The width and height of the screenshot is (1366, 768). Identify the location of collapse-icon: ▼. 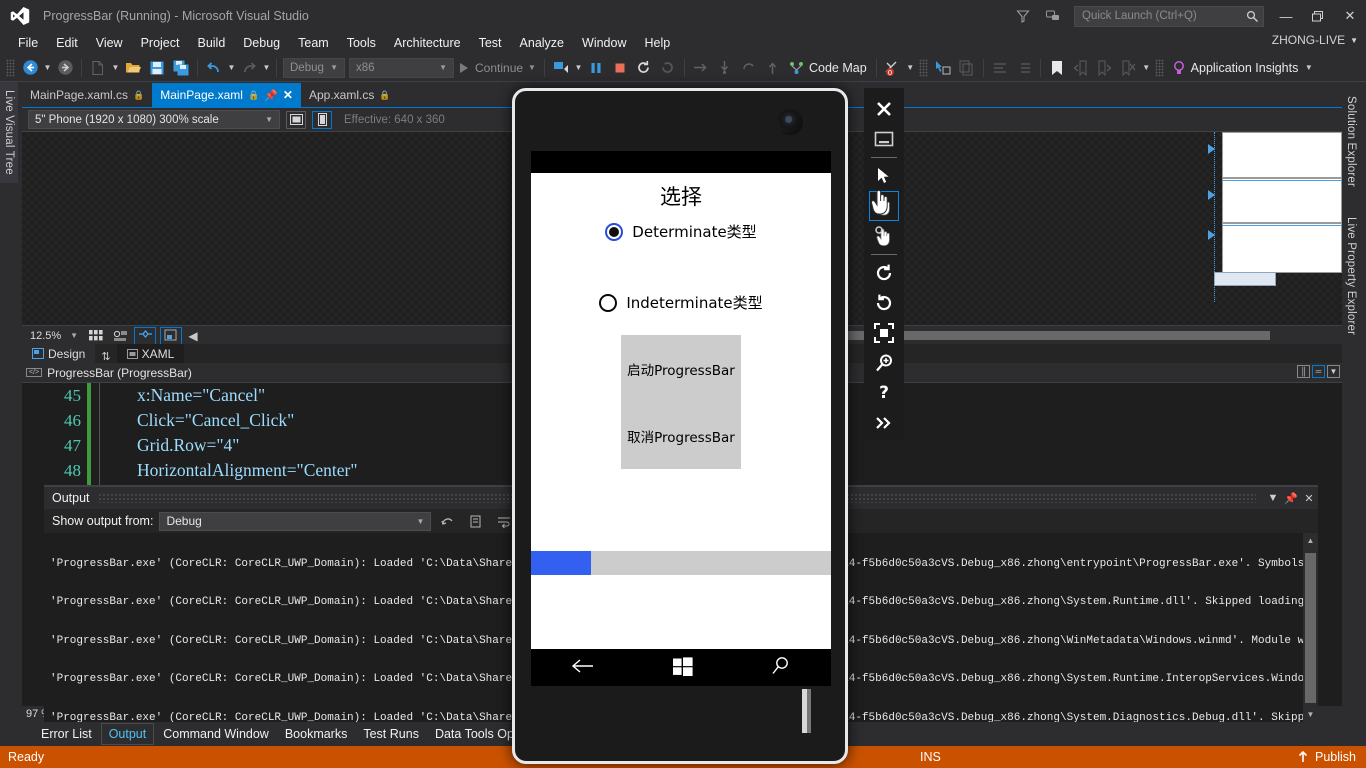
(1333, 371).